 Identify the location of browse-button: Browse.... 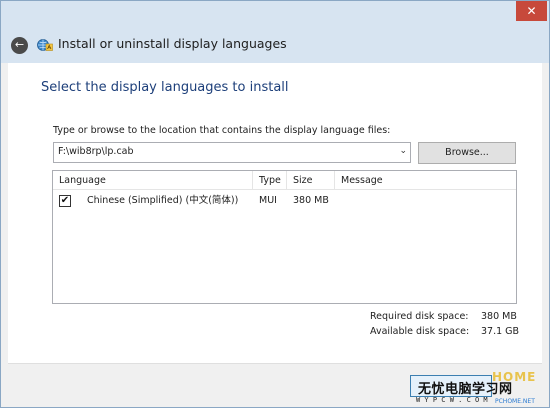
(467, 153).